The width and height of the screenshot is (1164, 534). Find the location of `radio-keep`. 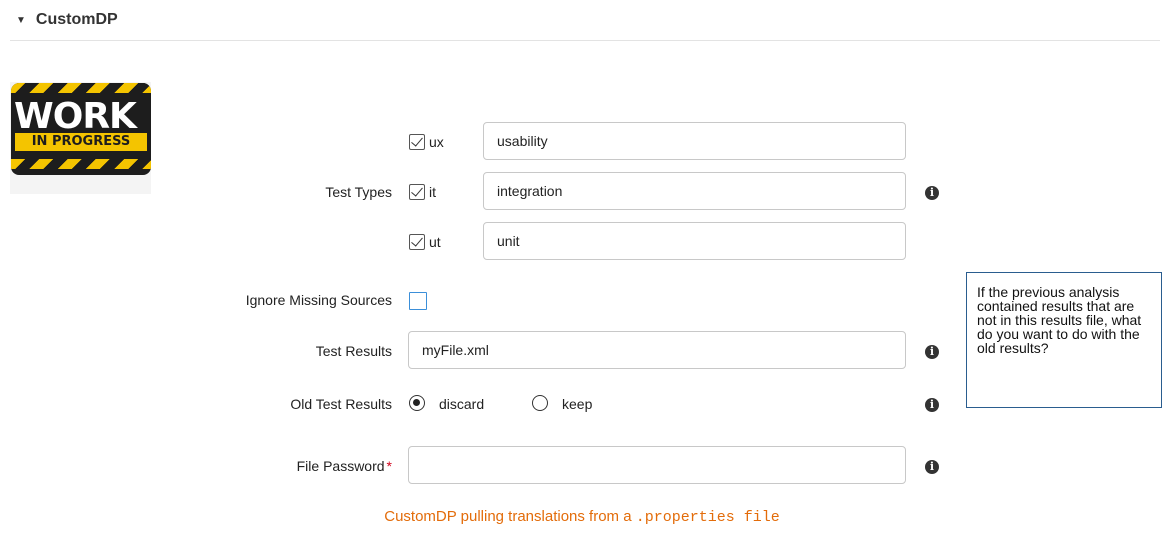

radio-keep is located at coordinates (540, 403).